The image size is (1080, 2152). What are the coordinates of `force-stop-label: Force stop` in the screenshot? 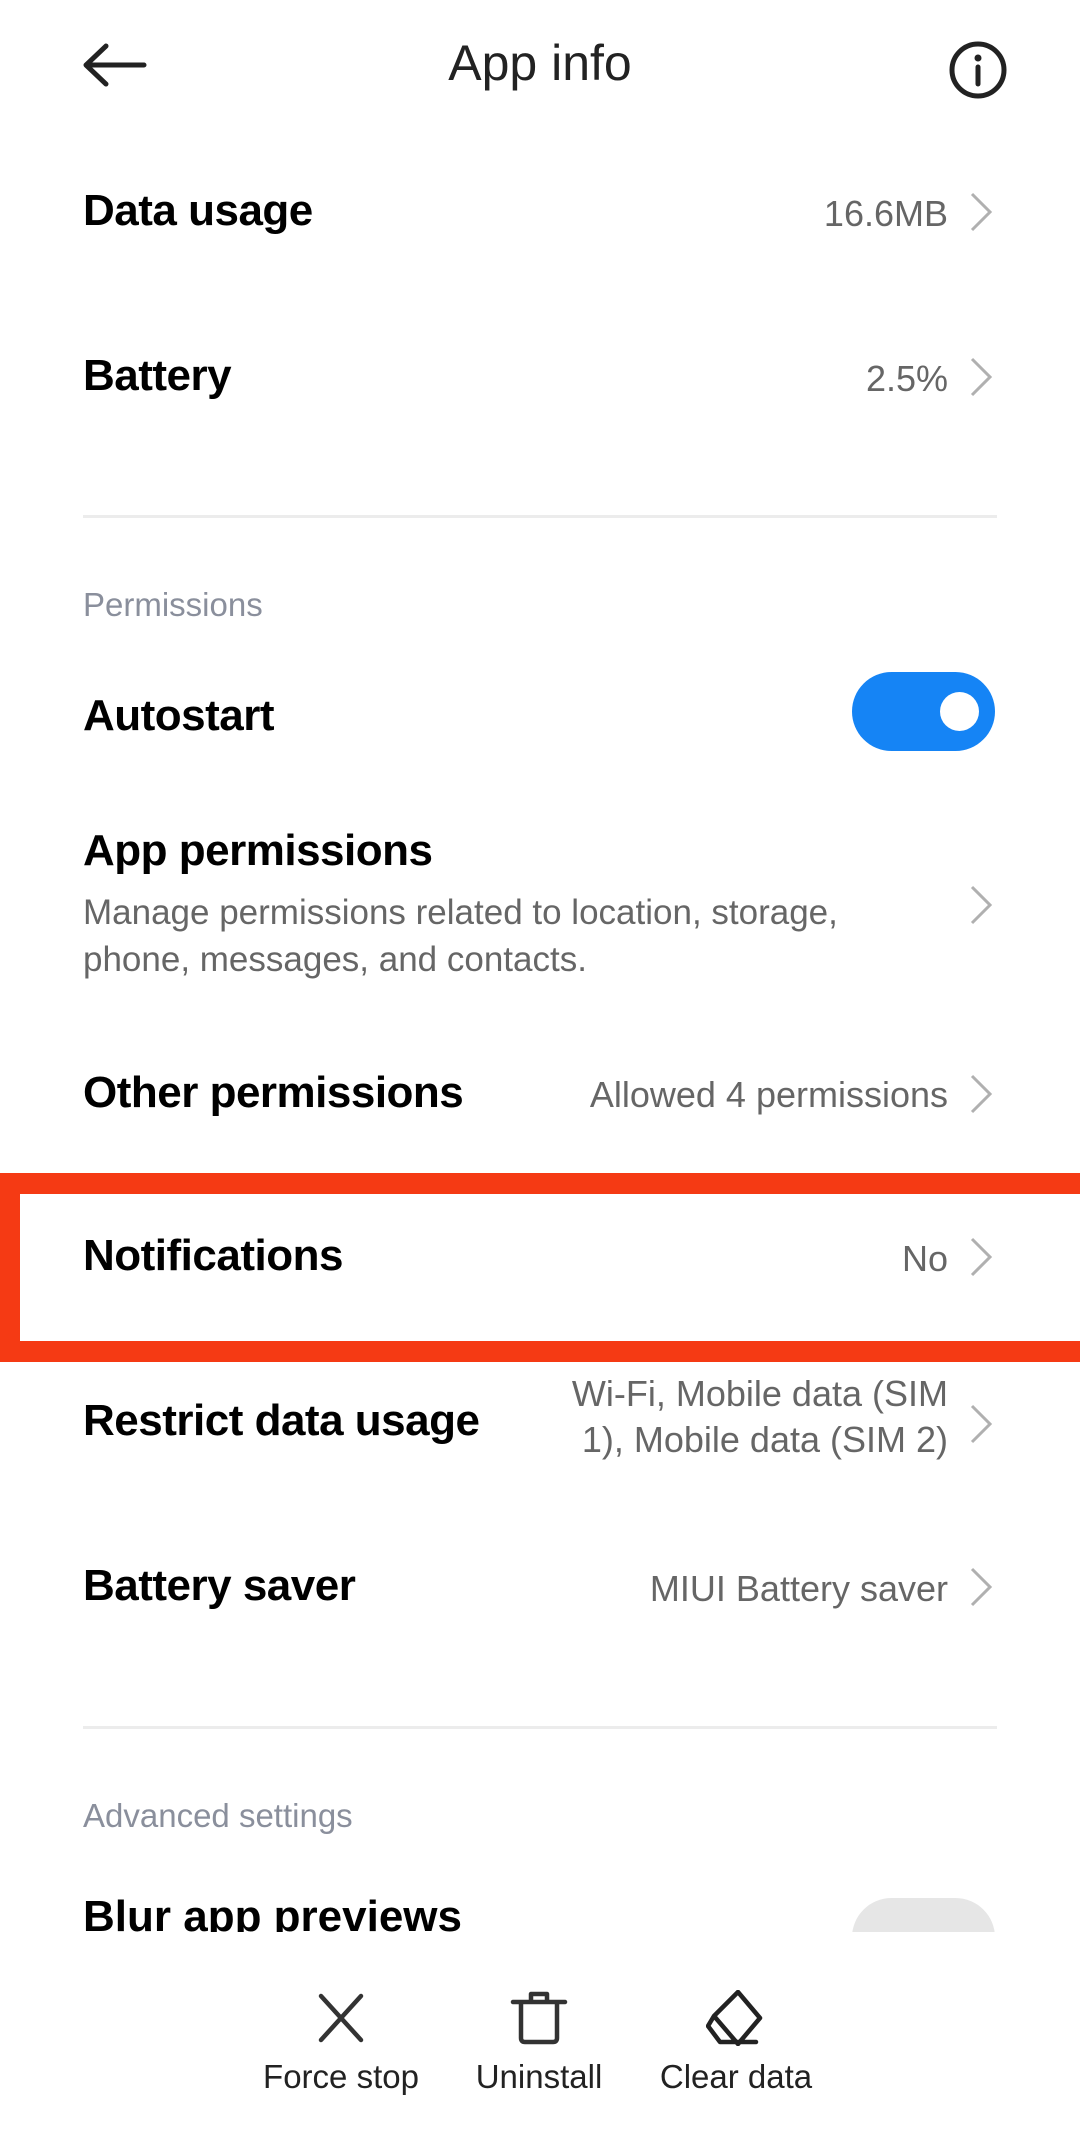 It's located at (341, 2076).